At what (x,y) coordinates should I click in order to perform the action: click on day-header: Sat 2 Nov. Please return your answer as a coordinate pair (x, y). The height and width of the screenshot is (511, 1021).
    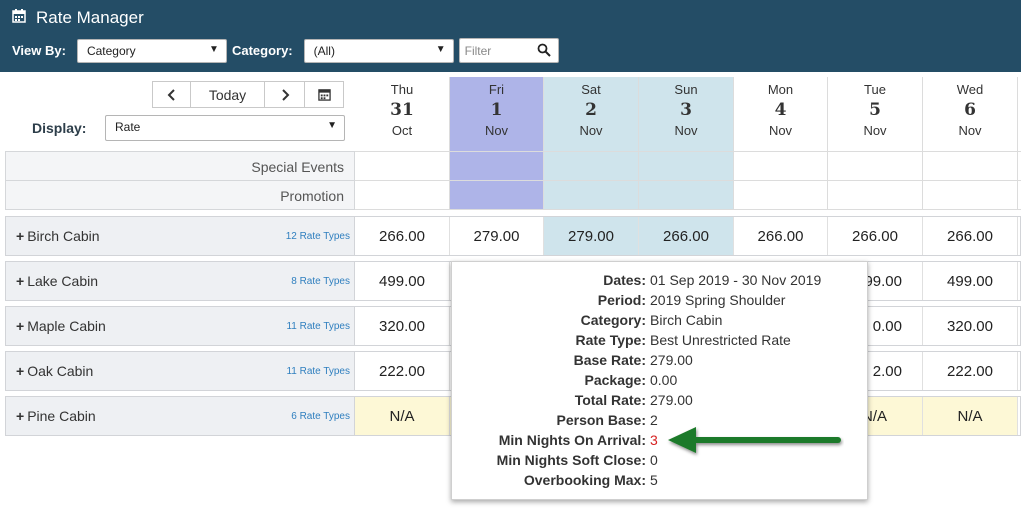
    Looking at the image, I should click on (591, 114).